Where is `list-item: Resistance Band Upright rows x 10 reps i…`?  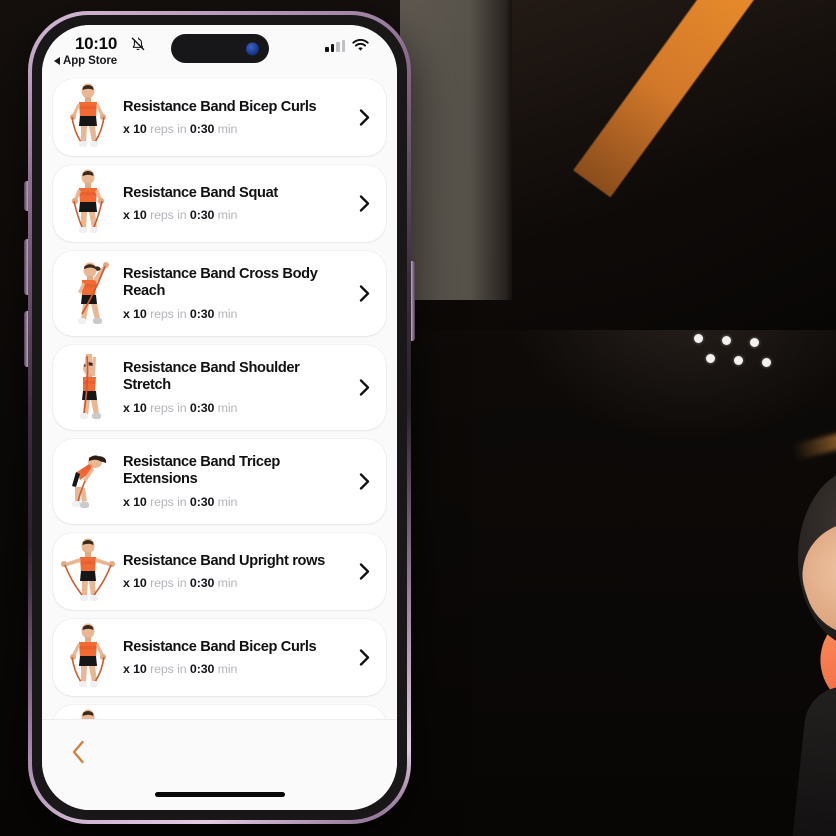
list-item: Resistance Band Upright rows x 10 reps i… is located at coordinates (219, 571).